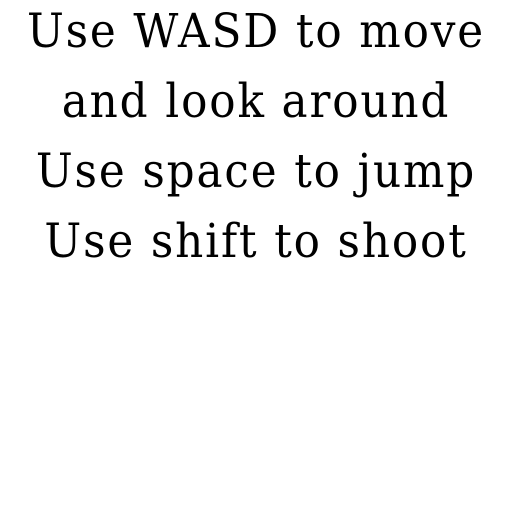 Image resolution: width=512 pixels, height=512 pixels. Describe the element at coordinates (256, 171) in the screenshot. I see `instruction-line-jump: Use space to jump` at that location.